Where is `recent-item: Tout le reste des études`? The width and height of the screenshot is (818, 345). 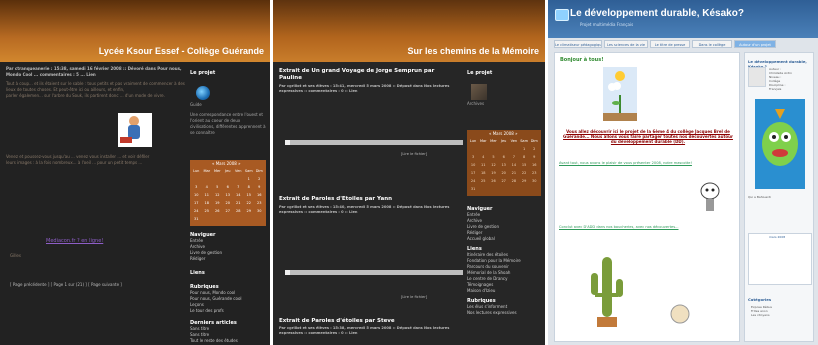 recent-item: Tout le reste des études is located at coordinates (228, 341).